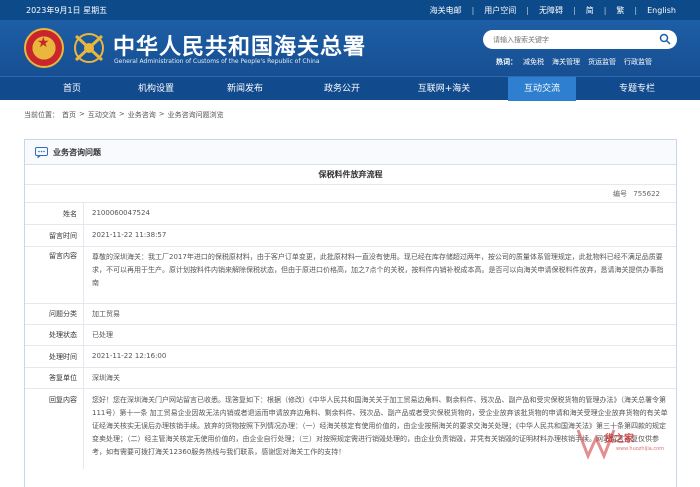 The width and height of the screenshot is (700, 487). Describe the element at coordinates (67, 10) in the screenshot. I see `current-date: 2023年9月1日 星期五` at that location.